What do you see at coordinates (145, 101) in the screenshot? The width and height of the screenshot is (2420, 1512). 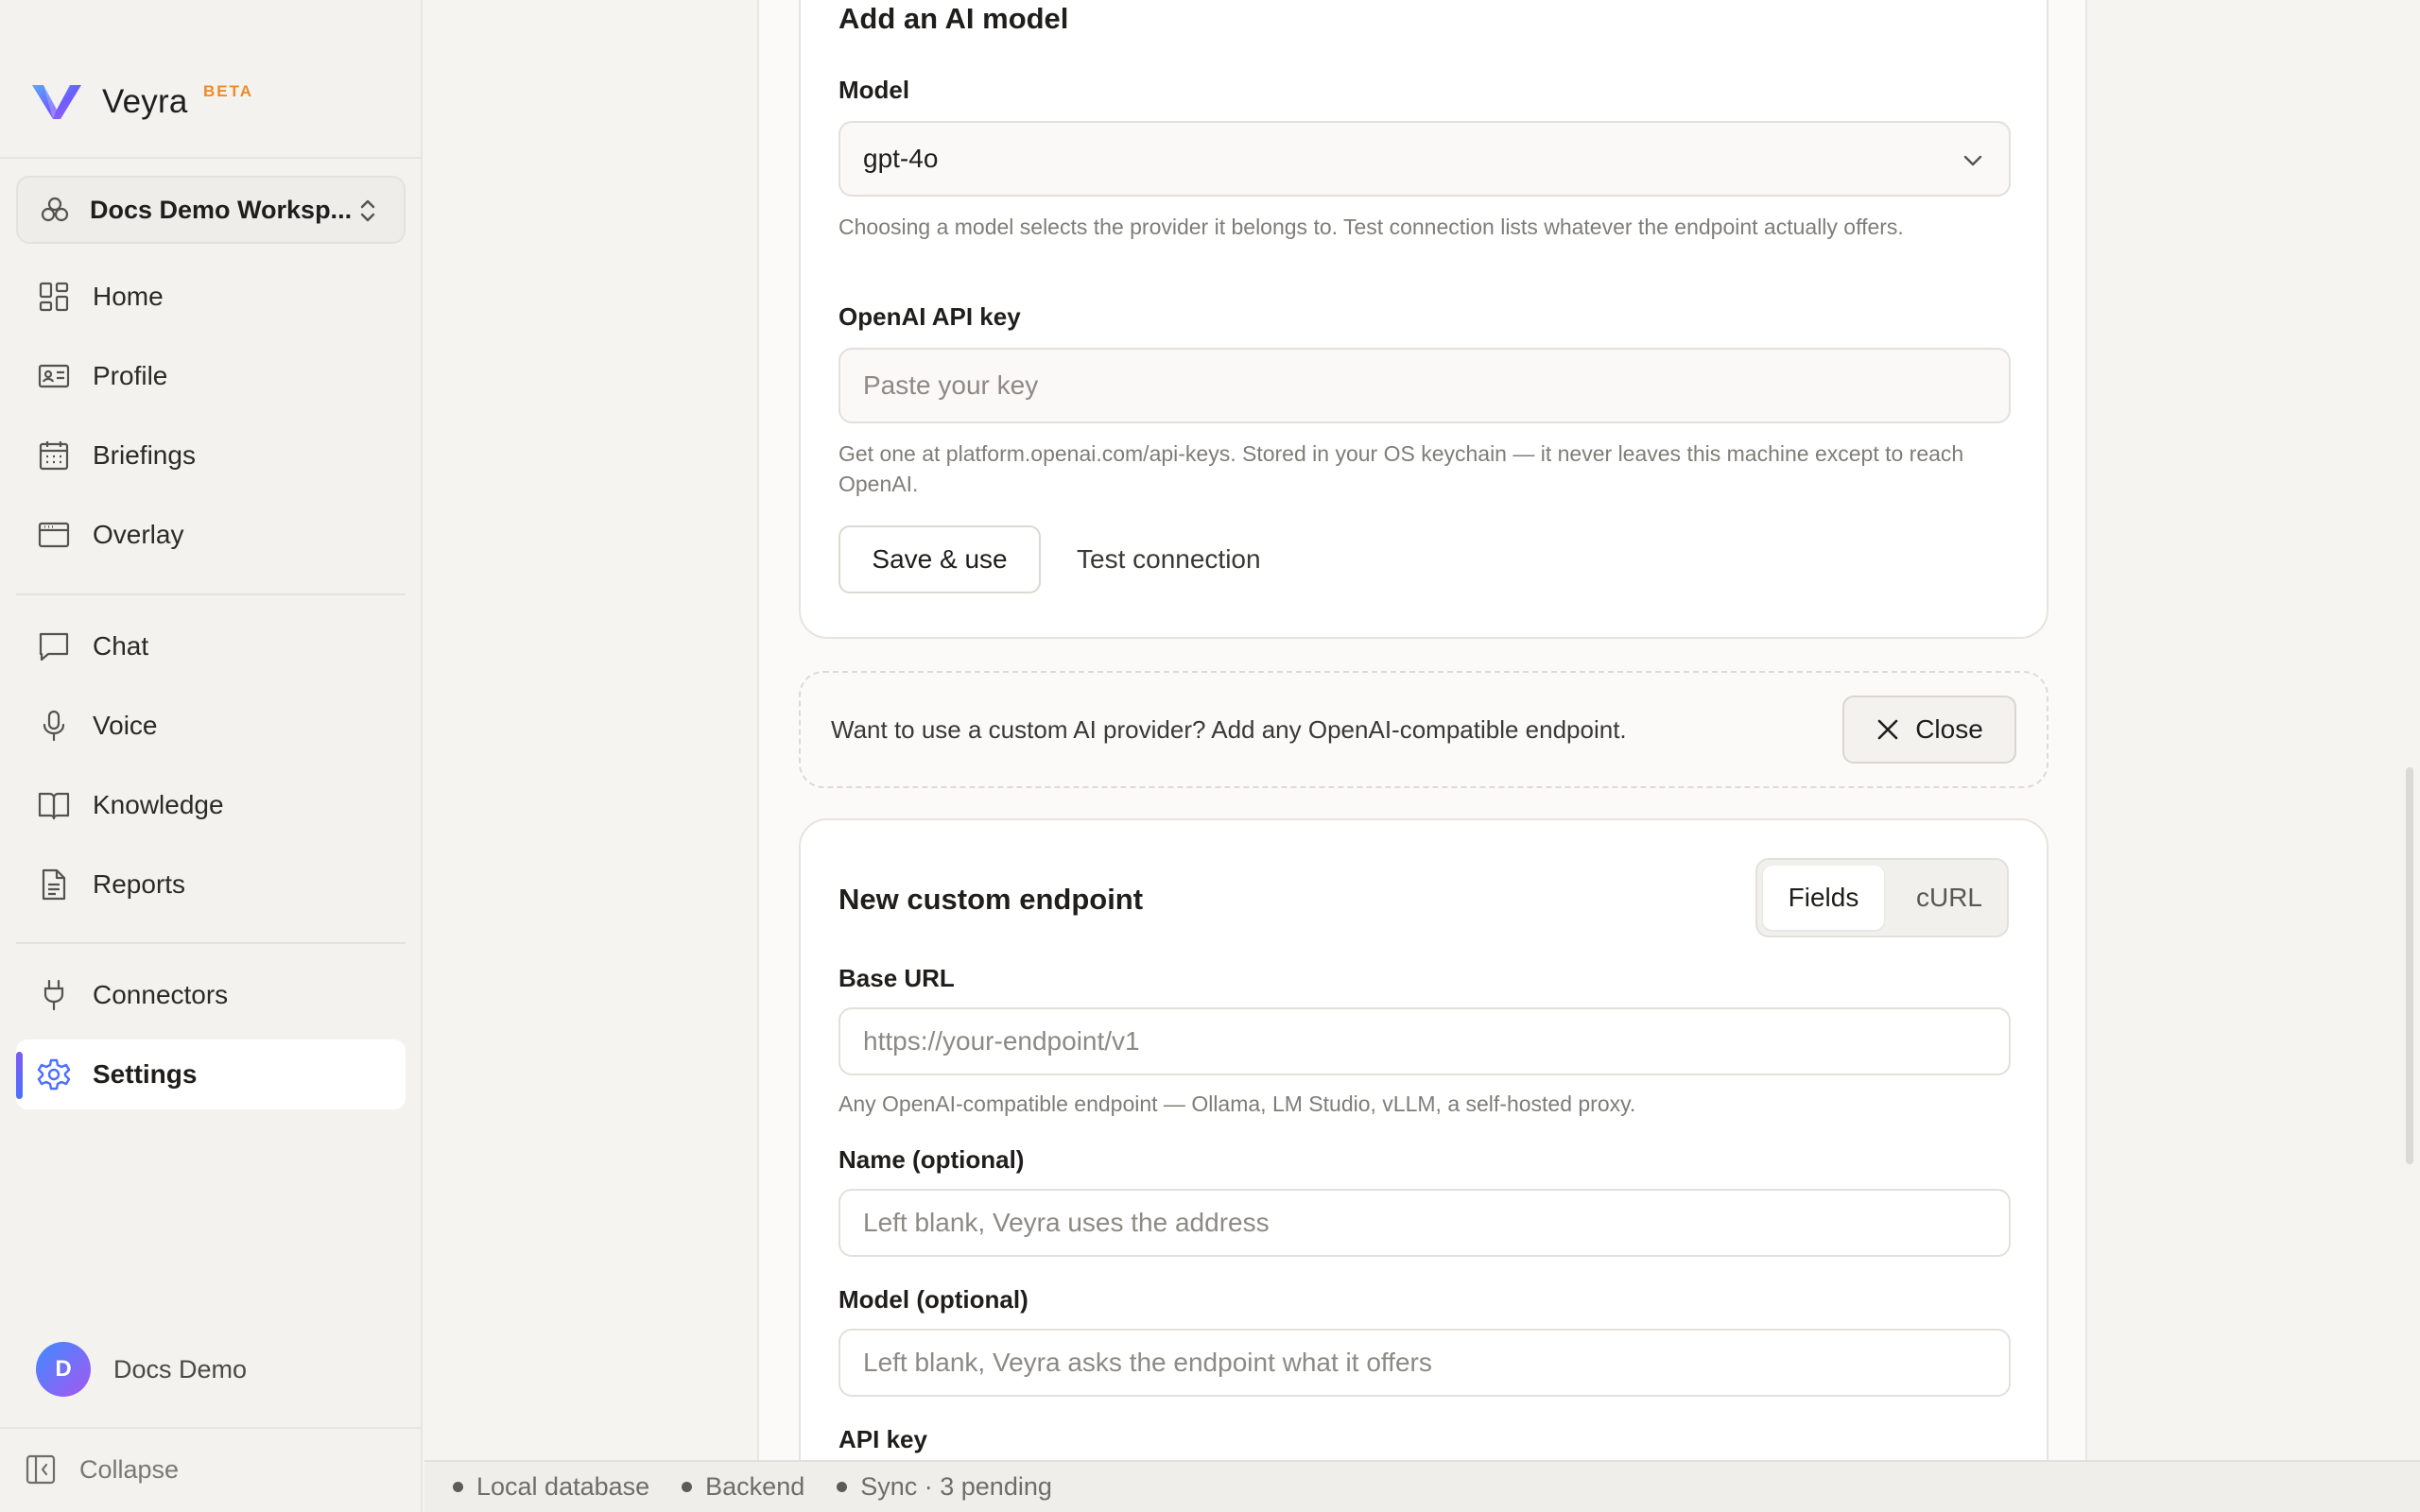 I see `app-name: Veyra` at bounding box center [145, 101].